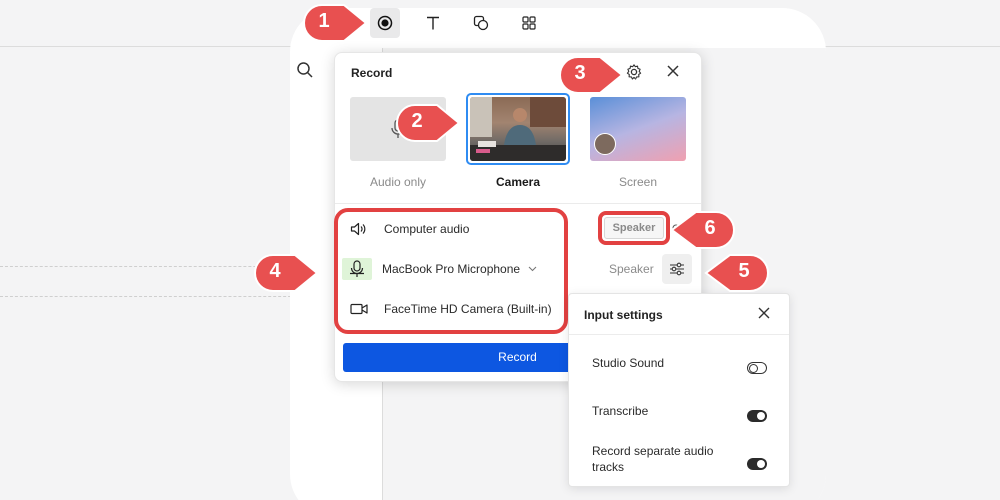 This screenshot has width=1000, height=500. Describe the element at coordinates (591, 75) in the screenshot. I see `callout-3: 3` at that location.